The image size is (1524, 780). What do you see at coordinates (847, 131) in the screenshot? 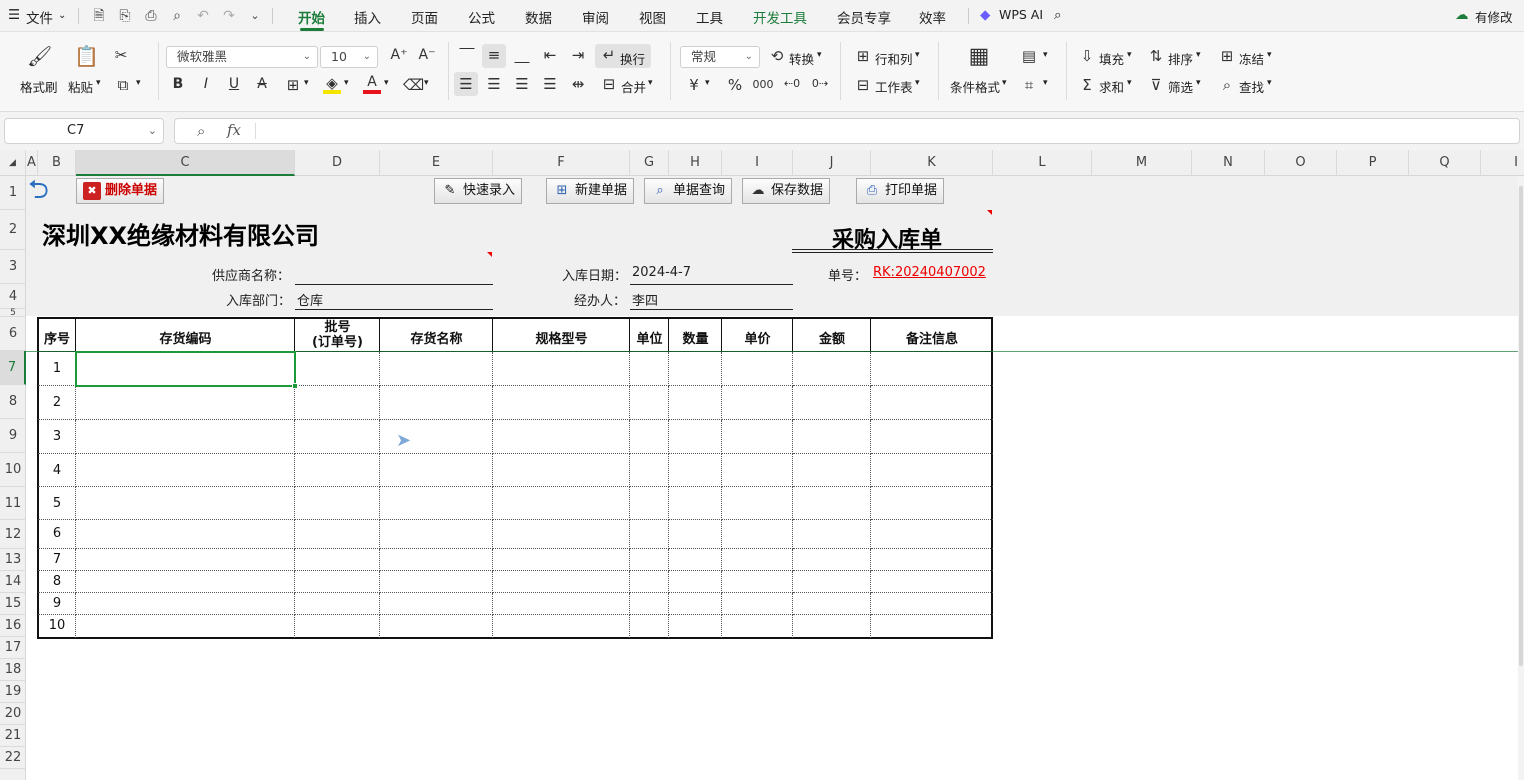
I see `formula-input: ⌕ fx` at bounding box center [847, 131].